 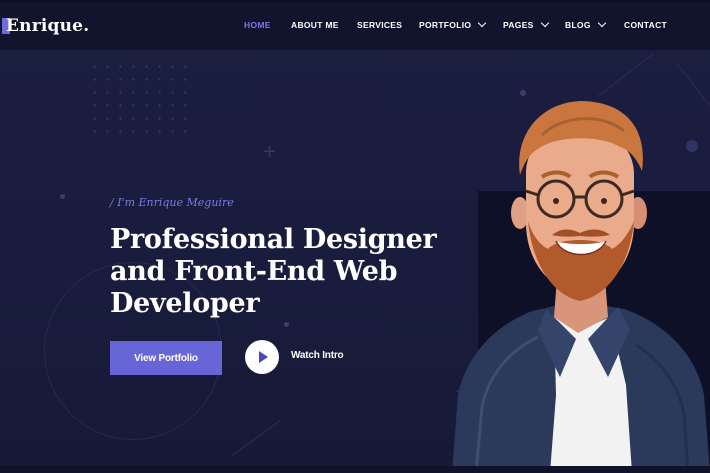 What do you see at coordinates (270, 151) in the screenshot?
I see `plus-decoration: +` at bounding box center [270, 151].